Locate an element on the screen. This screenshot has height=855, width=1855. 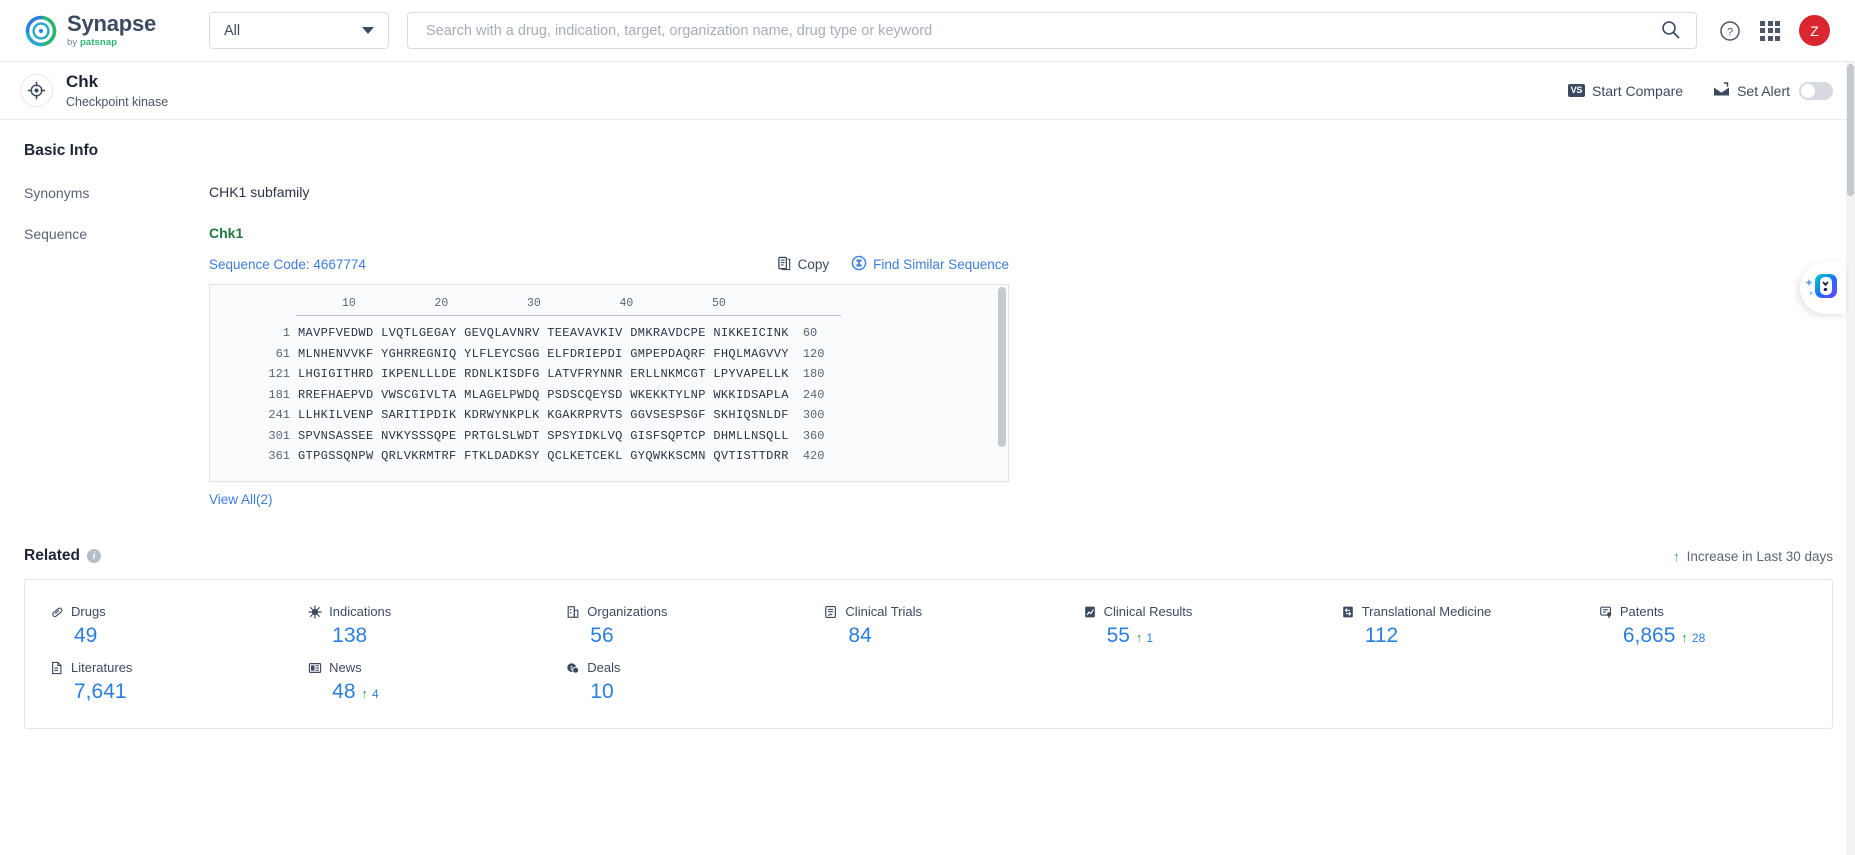
related-metric-value: 49 is located at coordinates (85, 636).